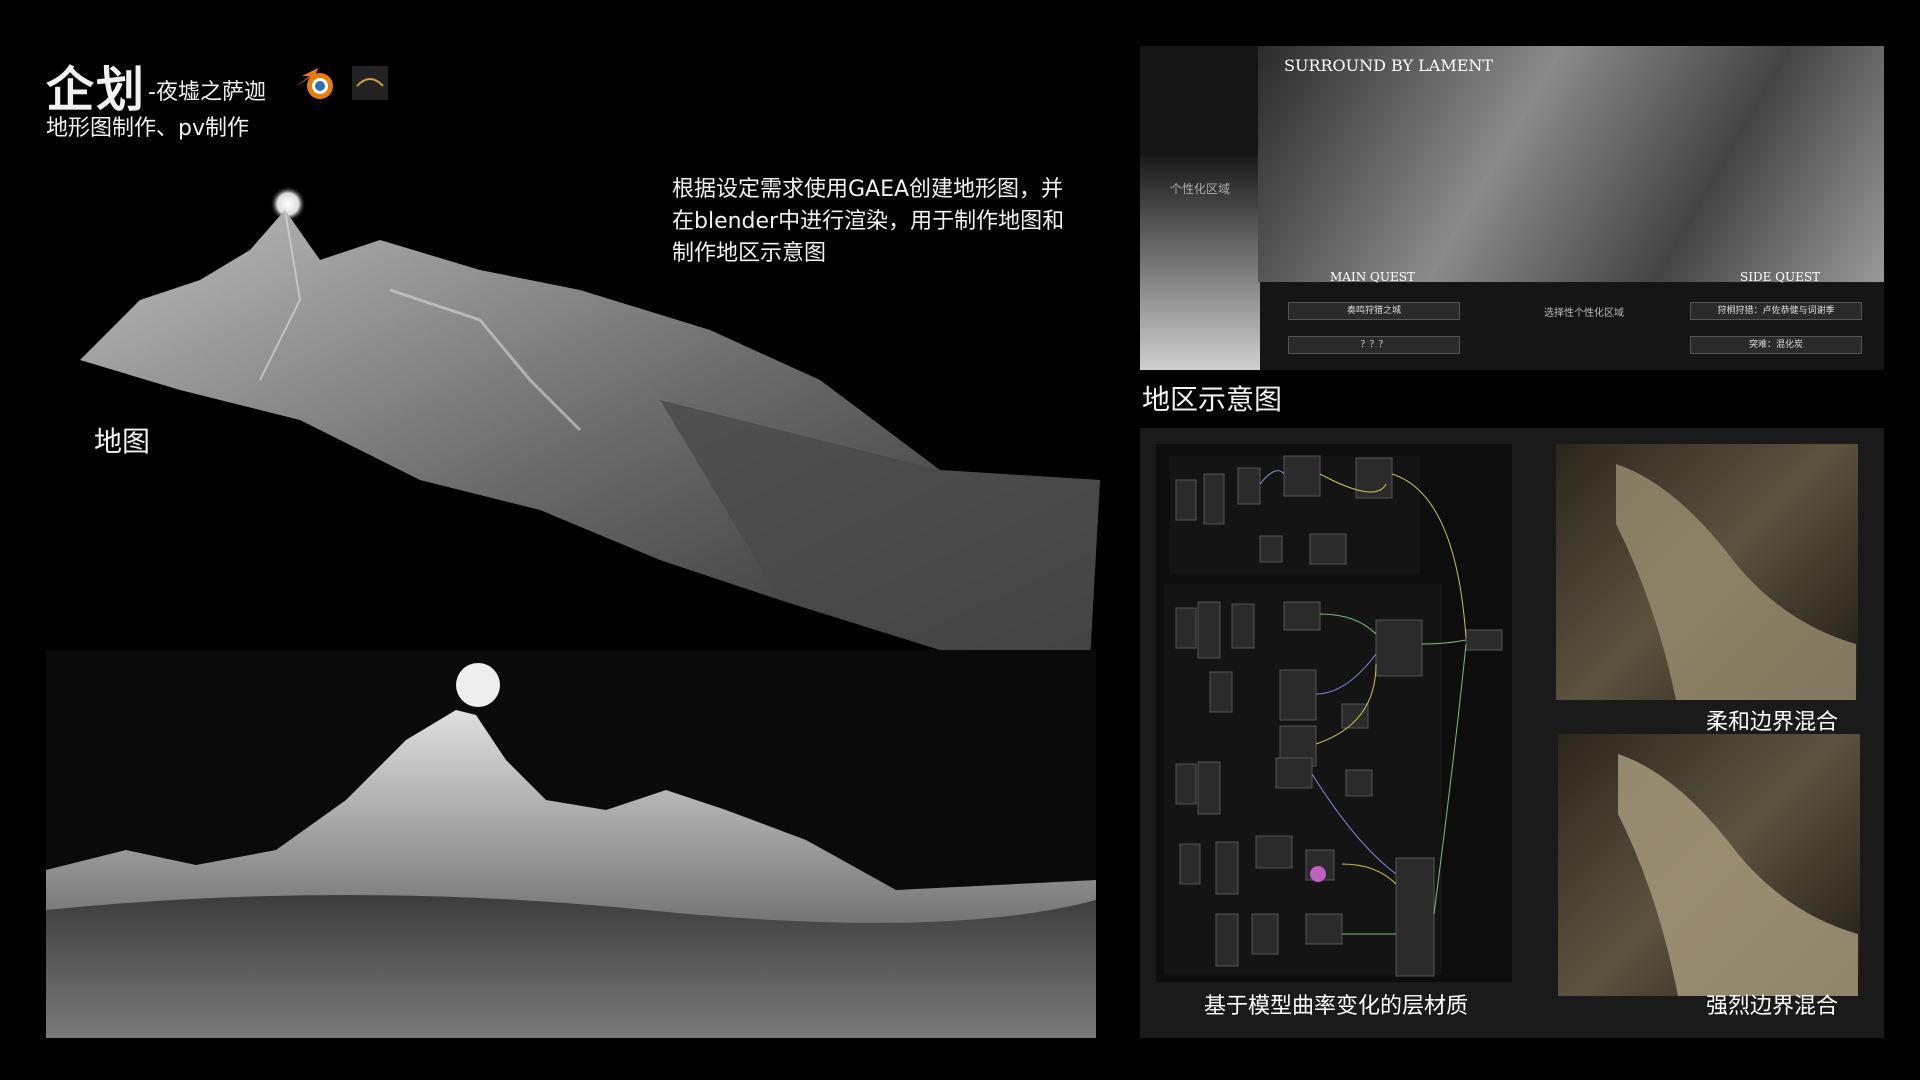 The height and width of the screenshot is (1080, 1920). What do you see at coordinates (1336, 1006) in the screenshot?
I see `layer-material-caption: 基于模型曲率变化的层材质` at bounding box center [1336, 1006].